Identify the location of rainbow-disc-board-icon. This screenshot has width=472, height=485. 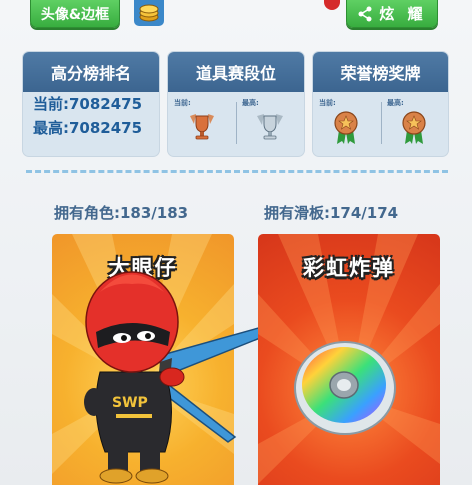
(345, 388).